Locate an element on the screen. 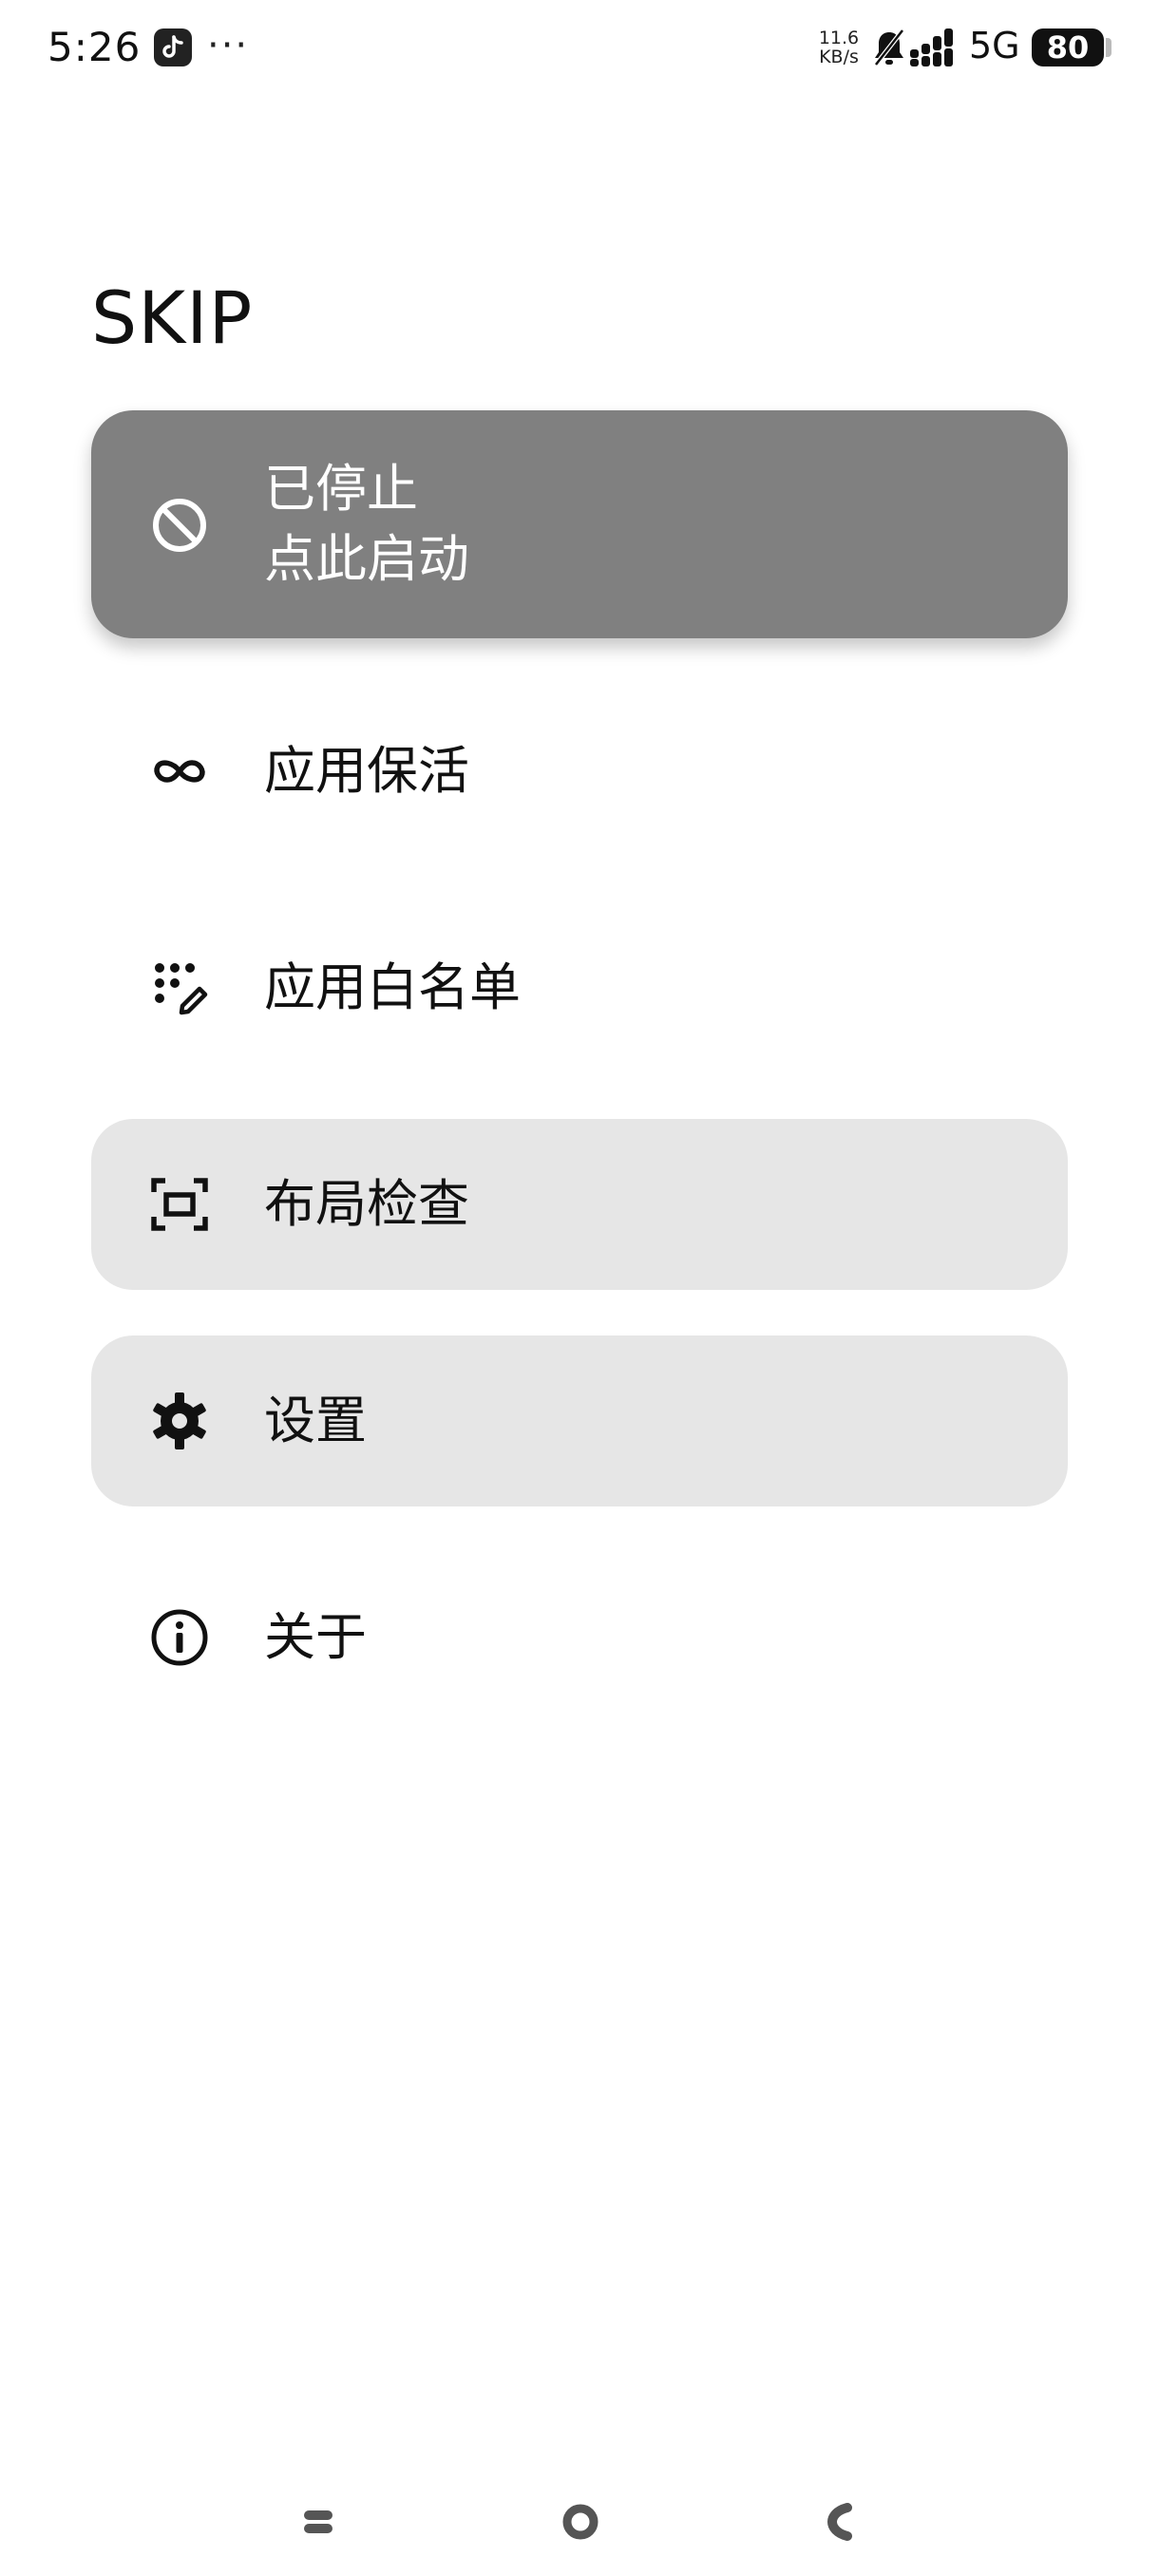  network-speed-unit: KB/s is located at coordinates (839, 57).